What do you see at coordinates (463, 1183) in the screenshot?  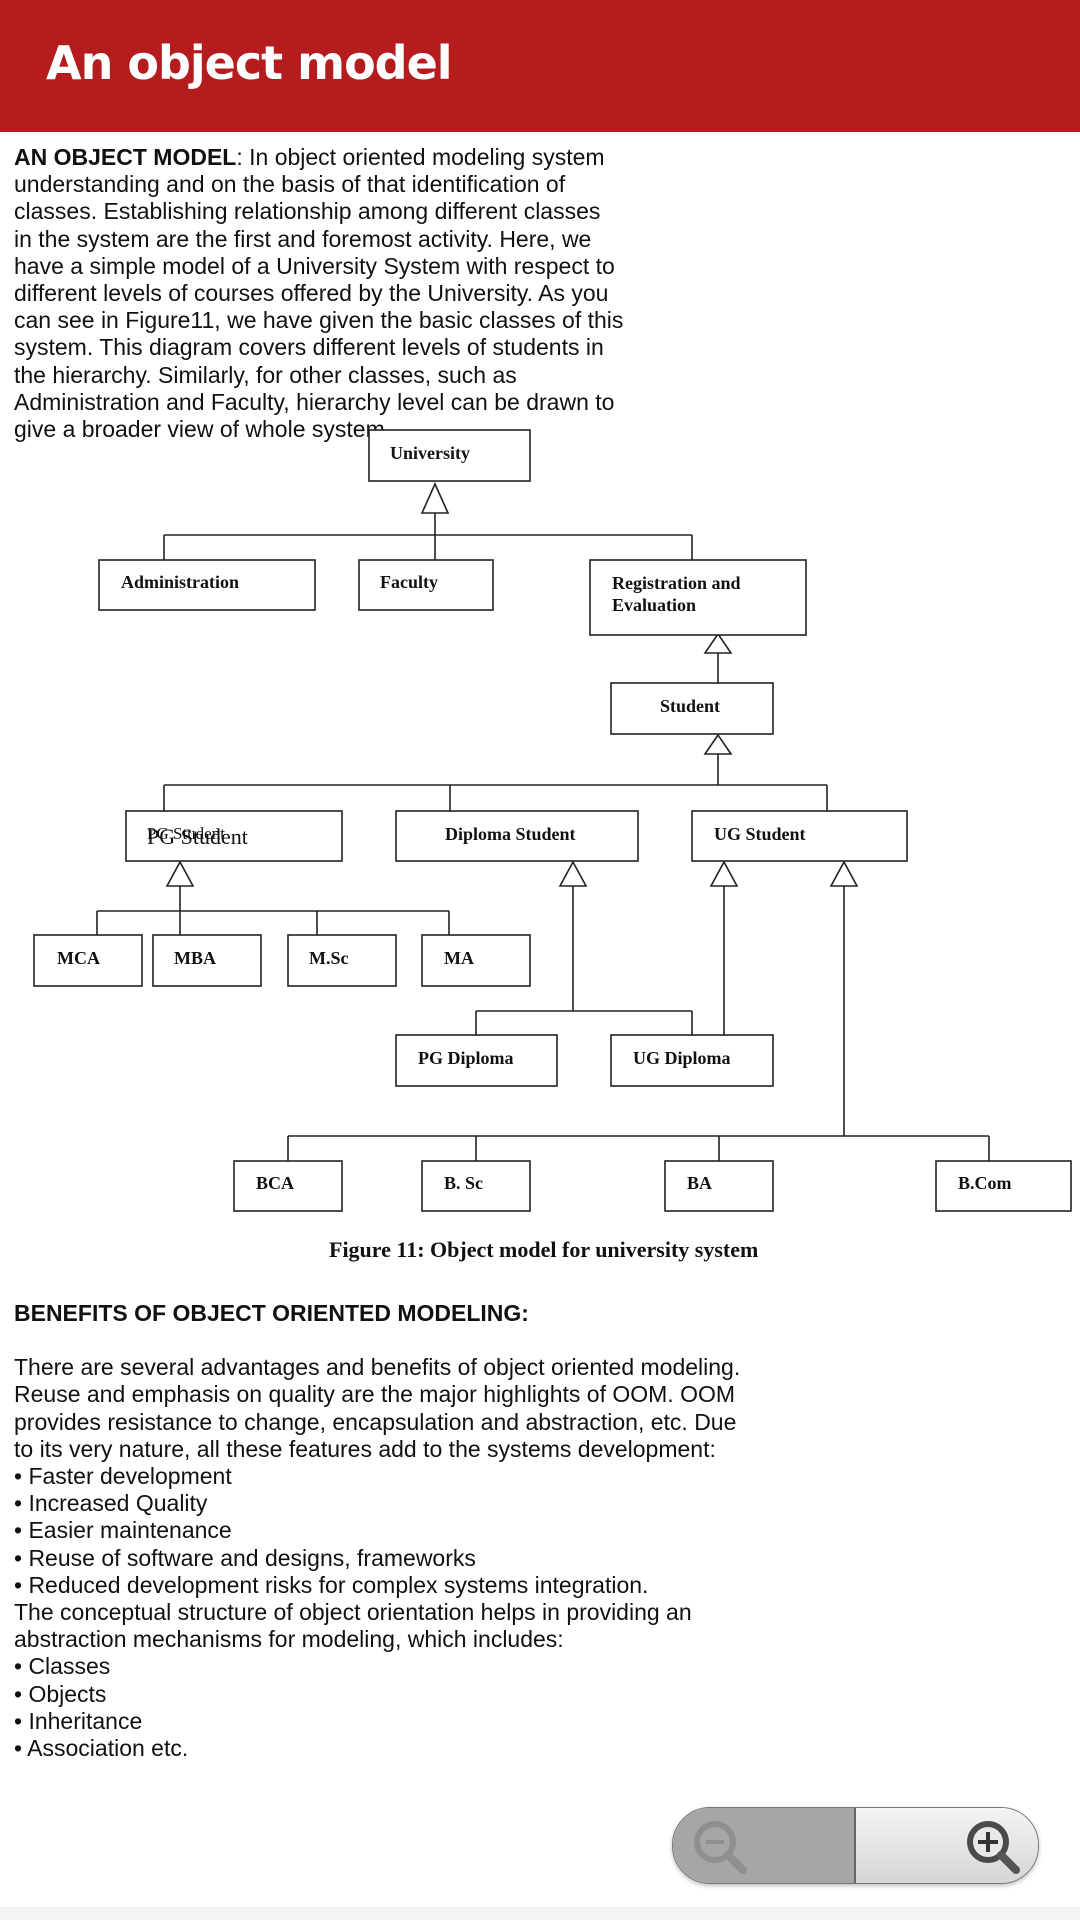 I see `label-bsc: B. Sc` at bounding box center [463, 1183].